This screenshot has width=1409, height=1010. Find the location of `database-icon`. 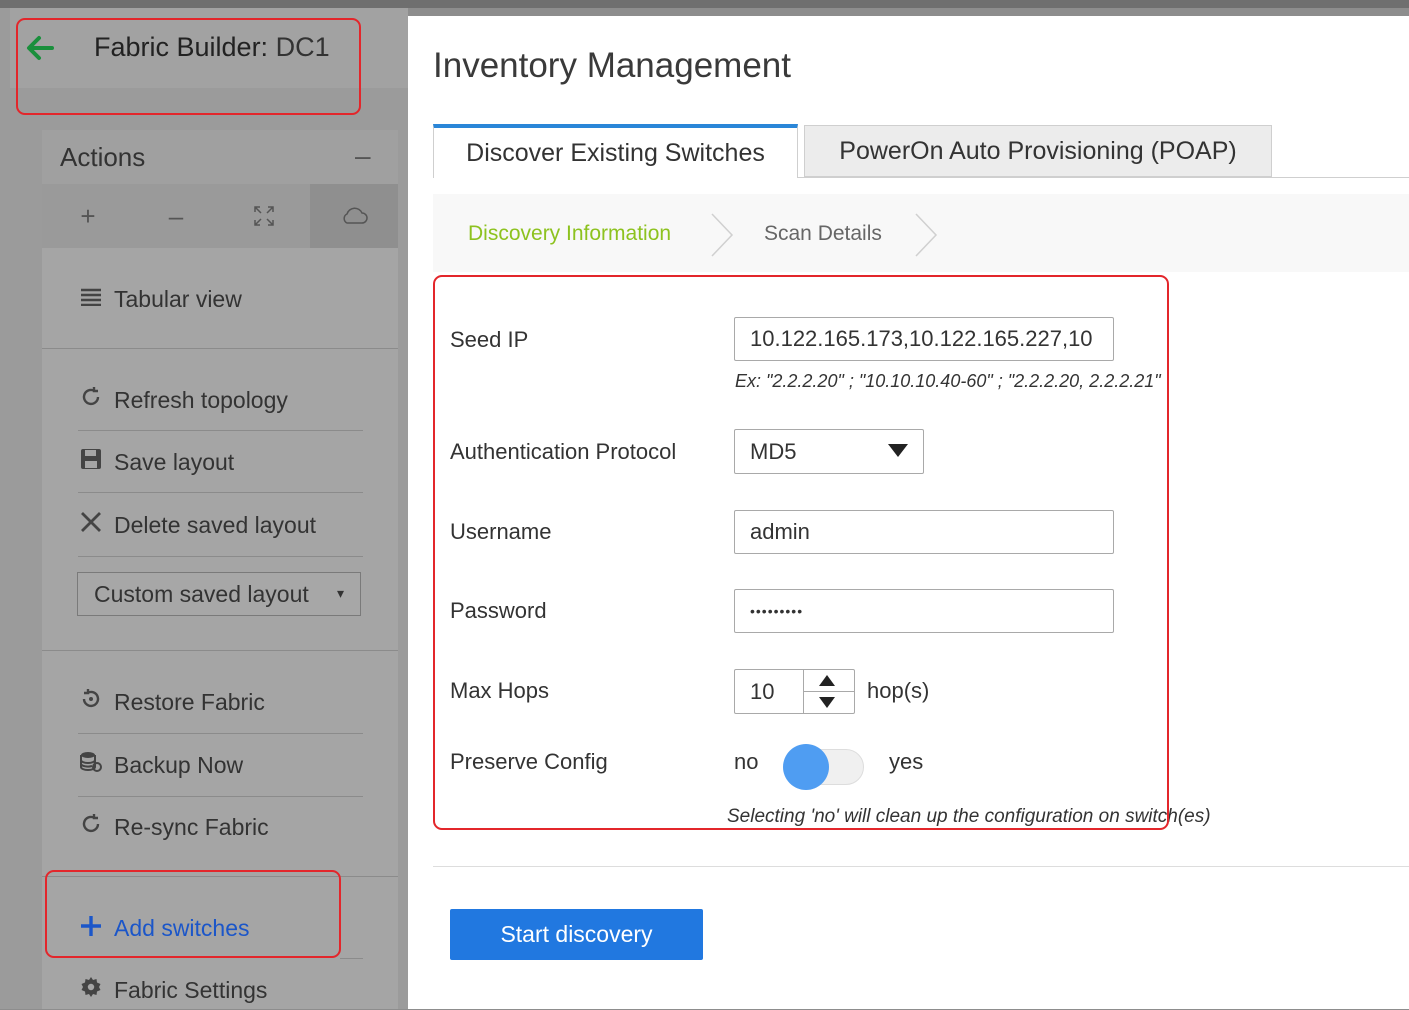

database-icon is located at coordinates (91, 765).